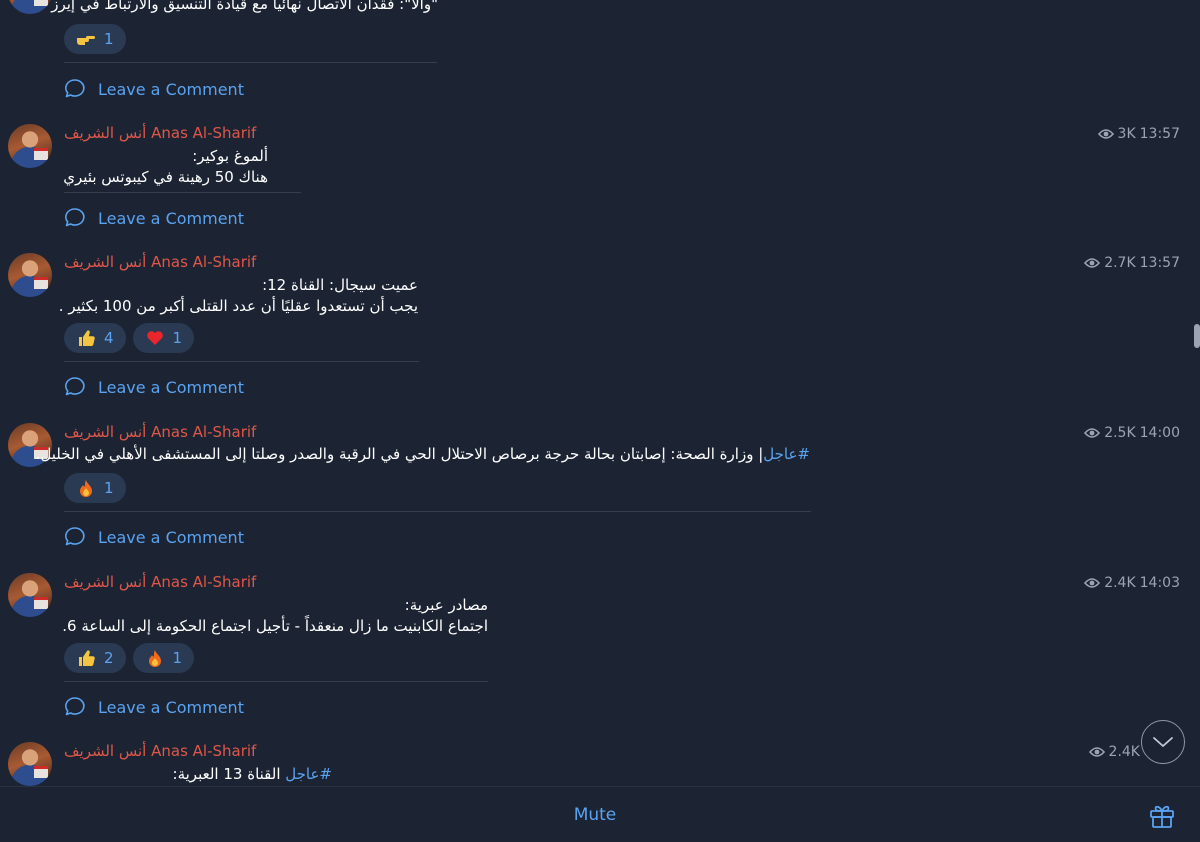 The width and height of the screenshot is (1200, 842). I want to click on post-meta: 2.4K, so click(1114, 752).